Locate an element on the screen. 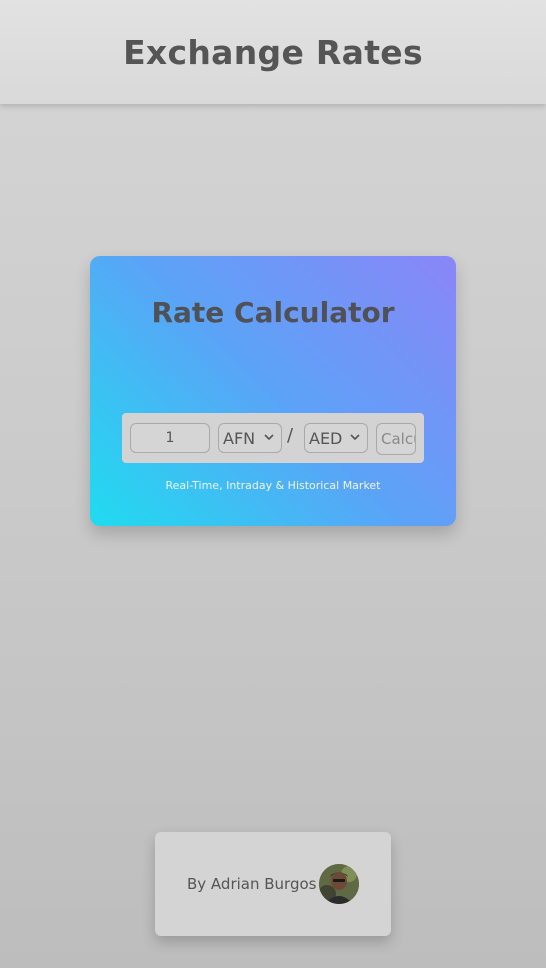  calculator-caption: Real-Time, Intraday & Historical Market is located at coordinates (273, 485).